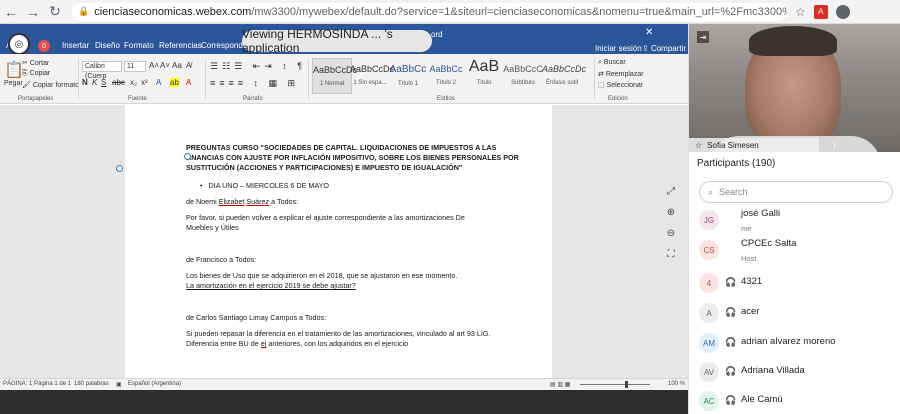 Image resolution: width=900 pixels, height=414 pixels. Describe the element at coordinates (19, 44) in the screenshot. I see `webex-share-icon: ◎` at that location.